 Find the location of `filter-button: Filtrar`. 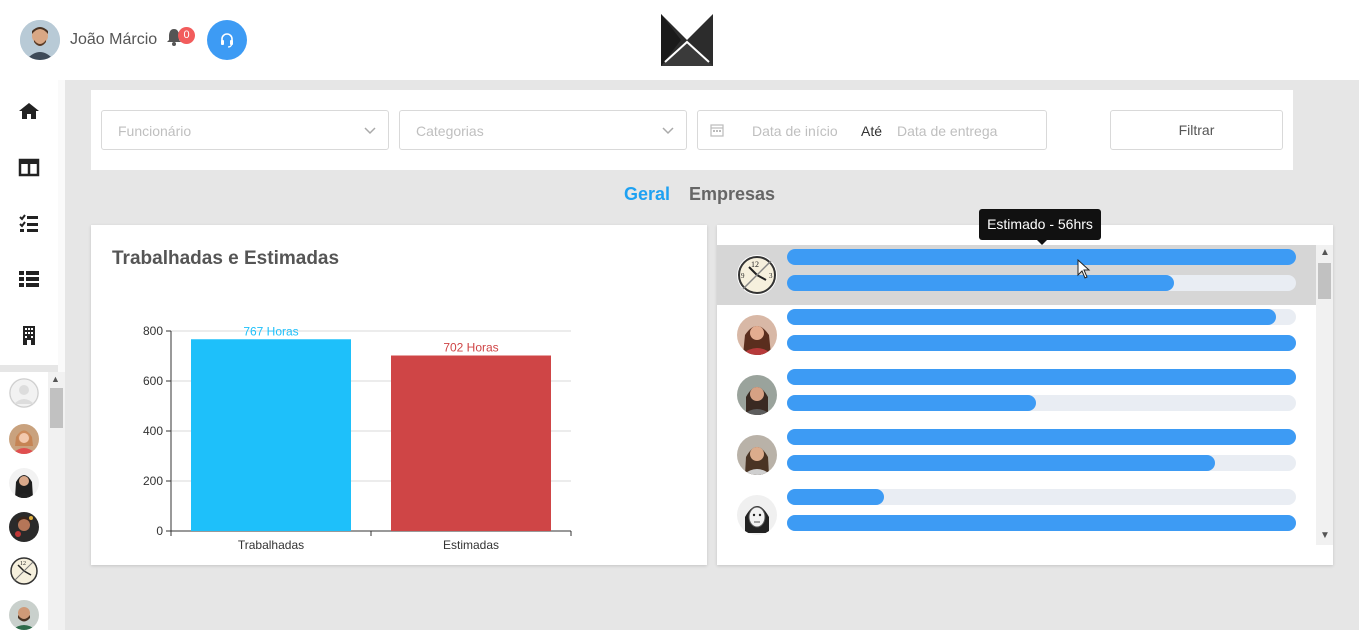

filter-button: Filtrar is located at coordinates (1196, 130).